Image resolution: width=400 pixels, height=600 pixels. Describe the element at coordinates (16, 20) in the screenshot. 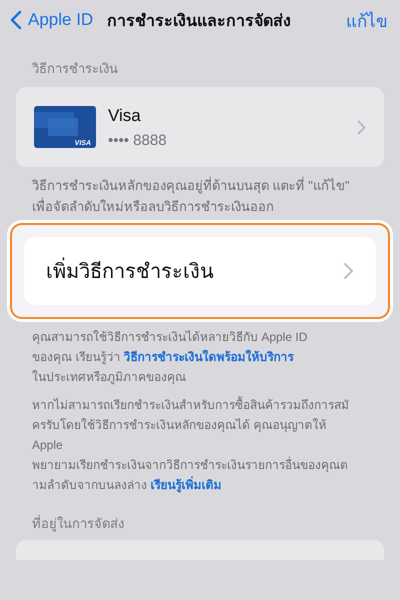

I see `back-chevron-icon` at that location.